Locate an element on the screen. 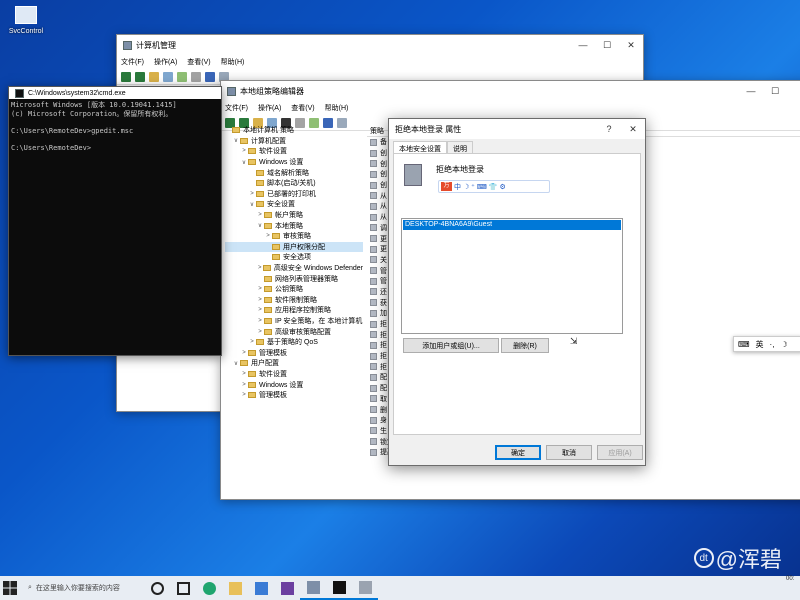 The height and width of the screenshot is (600, 800). file-explorer-icon is located at coordinates (235, 588).